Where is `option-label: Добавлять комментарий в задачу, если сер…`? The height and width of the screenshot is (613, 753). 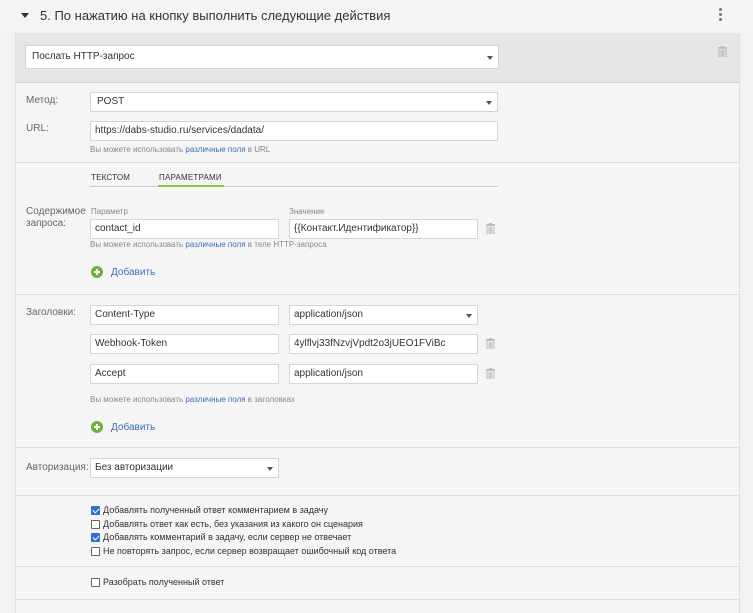 option-label: Добавлять комментарий в задачу, если сер… is located at coordinates (227, 537).